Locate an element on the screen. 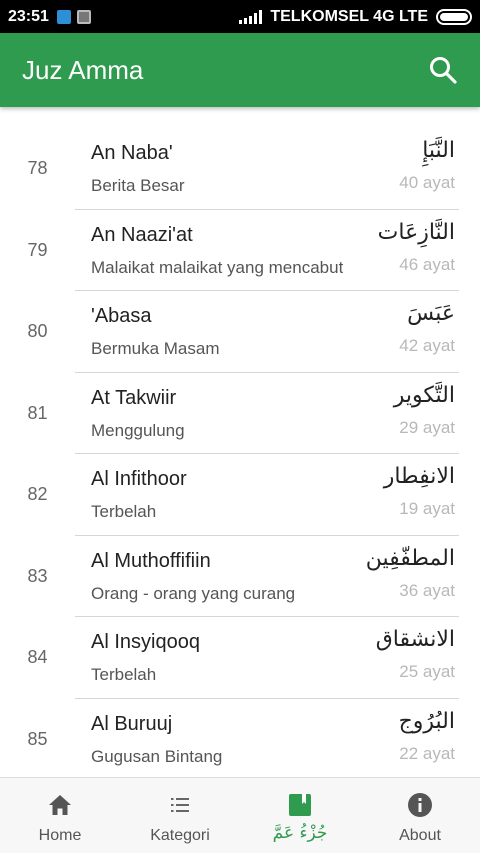 The image size is (480, 853). surah-name: At Takwiir is located at coordinates (134, 397).